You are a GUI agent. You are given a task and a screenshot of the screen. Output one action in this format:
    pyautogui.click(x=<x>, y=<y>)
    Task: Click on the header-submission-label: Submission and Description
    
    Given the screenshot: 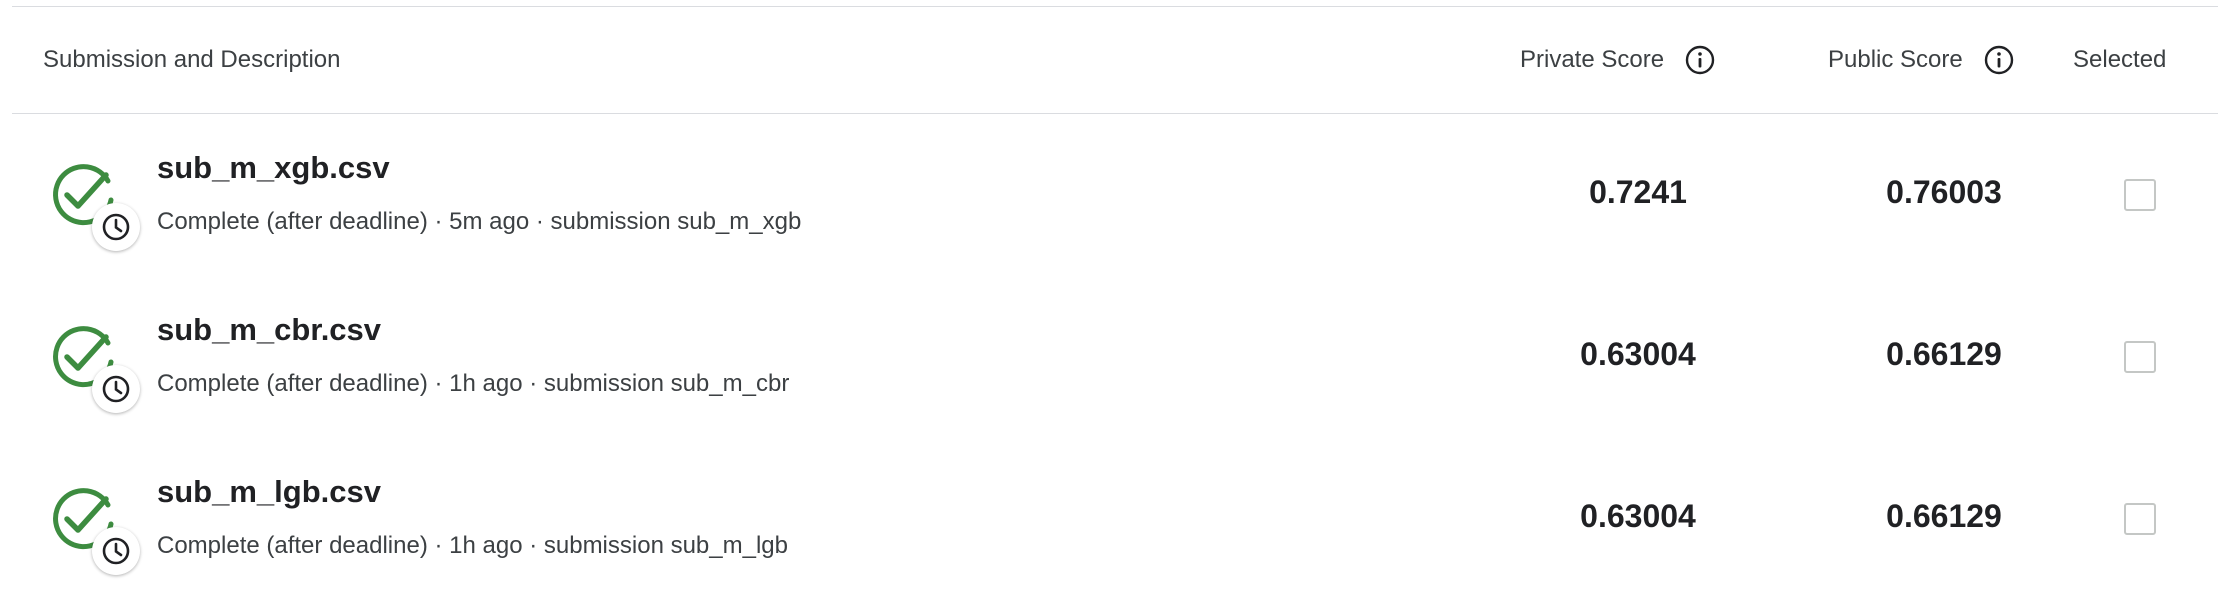 What is the action you would take?
    pyautogui.click(x=192, y=59)
    